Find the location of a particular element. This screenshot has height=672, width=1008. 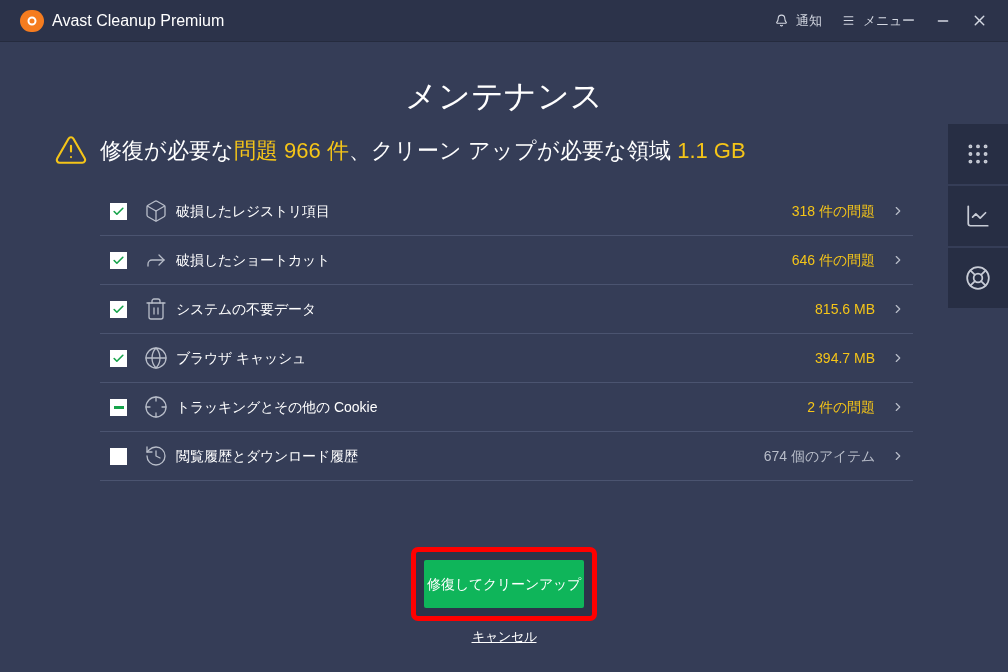

menu-icon is located at coordinates (848, 20).